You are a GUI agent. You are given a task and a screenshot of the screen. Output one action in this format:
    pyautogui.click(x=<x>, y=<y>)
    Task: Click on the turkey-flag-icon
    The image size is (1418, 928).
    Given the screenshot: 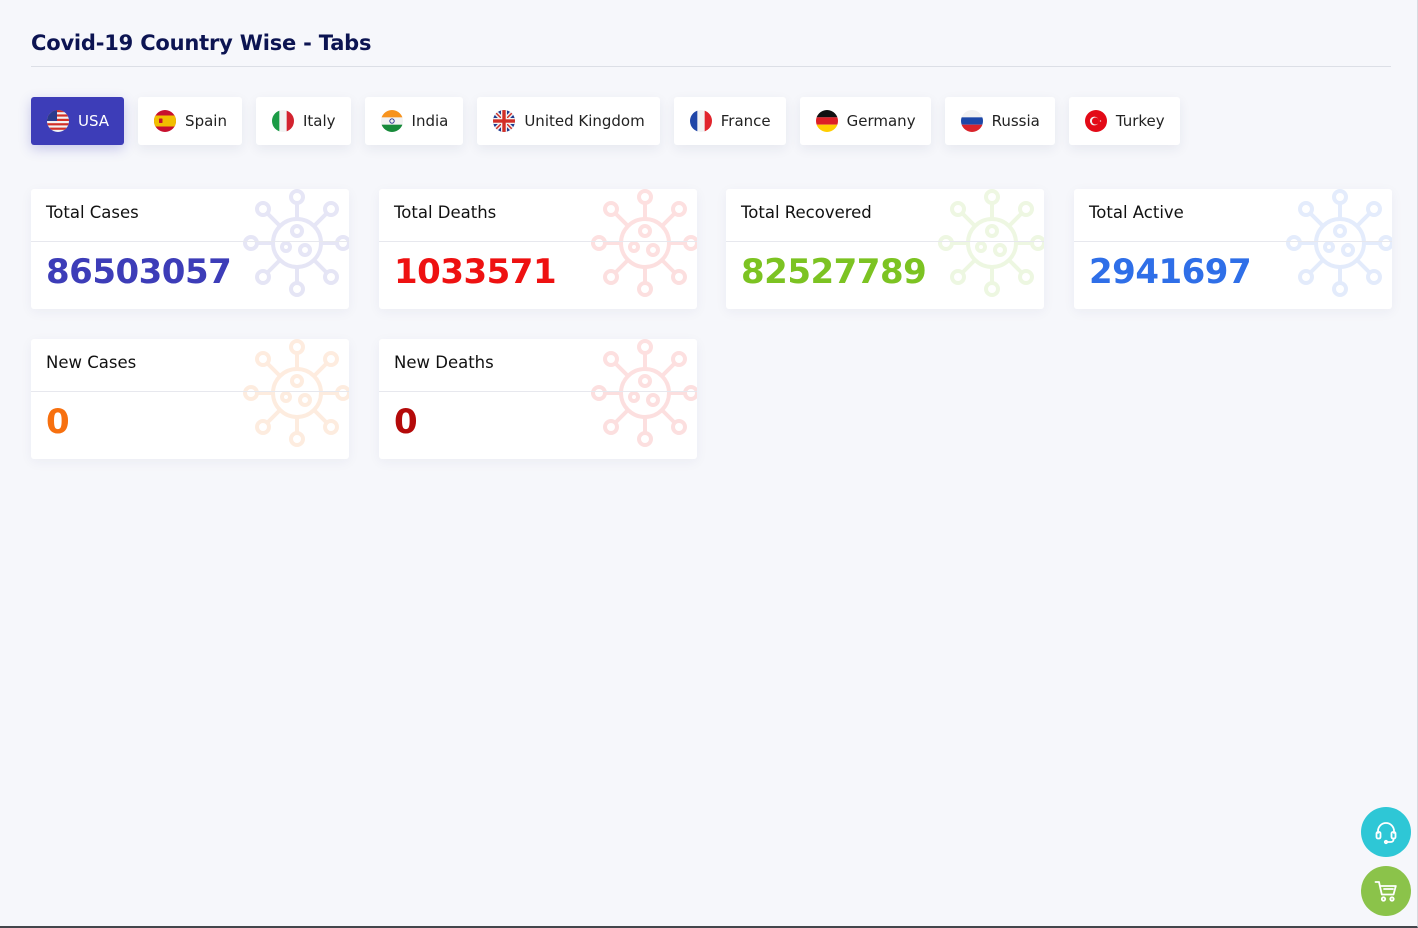 What is the action you would take?
    pyautogui.click(x=1095, y=121)
    